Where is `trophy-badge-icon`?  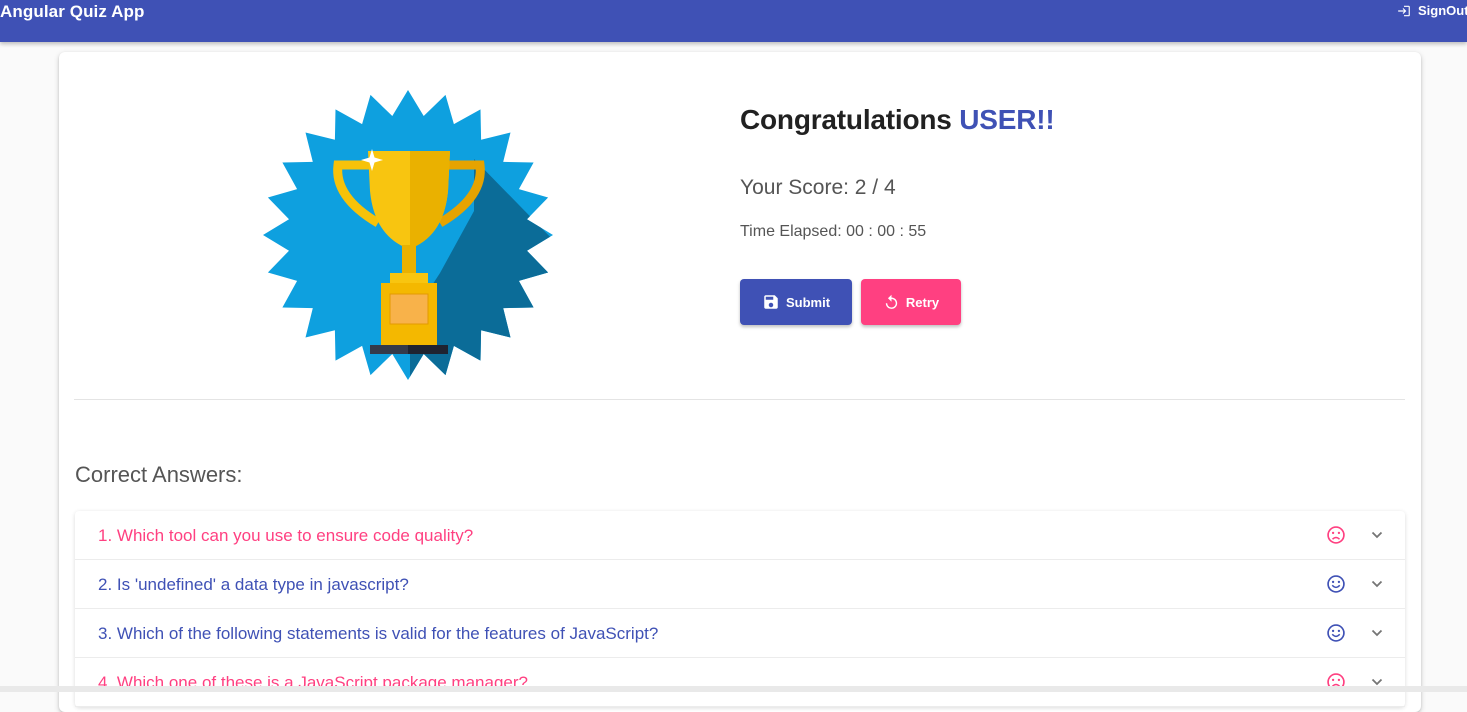 trophy-badge-icon is located at coordinates (408, 235).